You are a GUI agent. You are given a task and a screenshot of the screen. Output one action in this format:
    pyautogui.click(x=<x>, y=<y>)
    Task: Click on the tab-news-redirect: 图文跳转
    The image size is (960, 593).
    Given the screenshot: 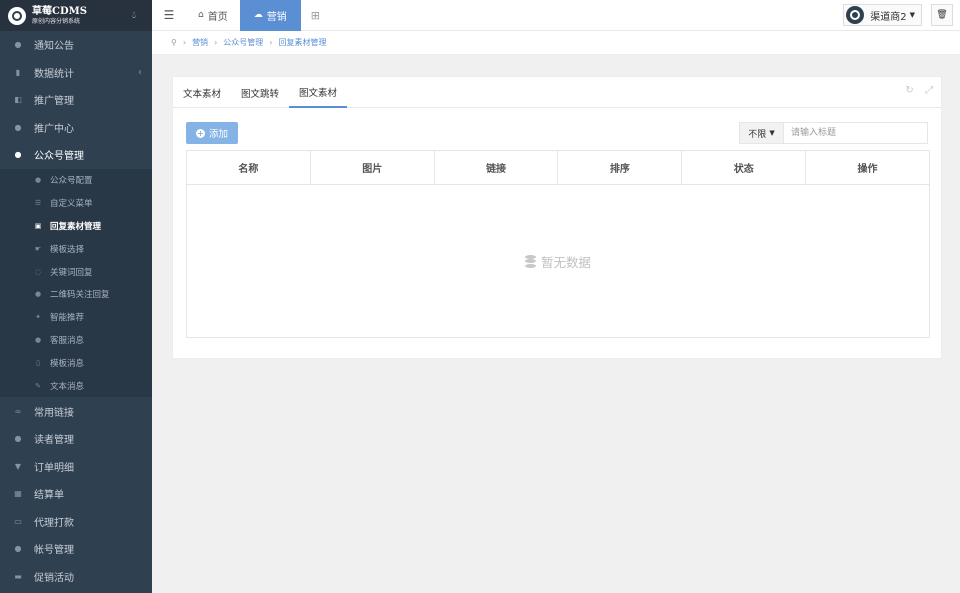 What is the action you would take?
    pyautogui.click(x=260, y=92)
    